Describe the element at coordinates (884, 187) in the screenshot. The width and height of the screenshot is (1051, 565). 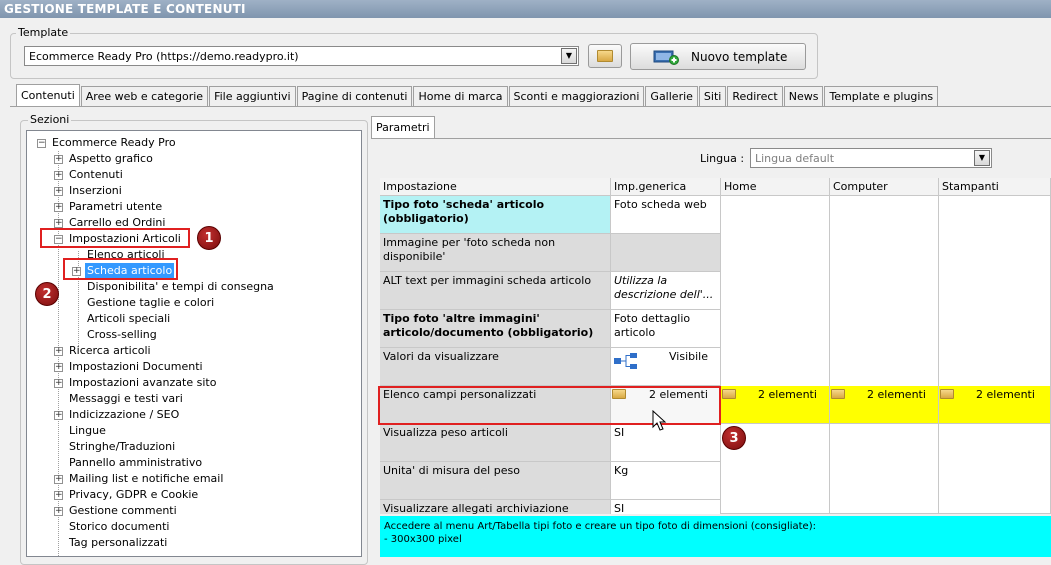
I see `col-header: Computer` at that location.